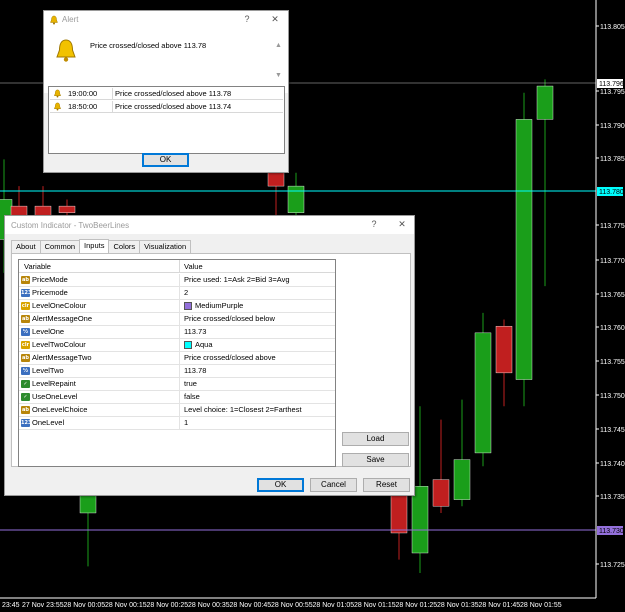 Image resolution: width=625 pixels, height=612 pixels. What do you see at coordinates (177, 306) in the screenshot?
I see `input-row: clr LevelOneColour MediumPurple` at bounding box center [177, 306].